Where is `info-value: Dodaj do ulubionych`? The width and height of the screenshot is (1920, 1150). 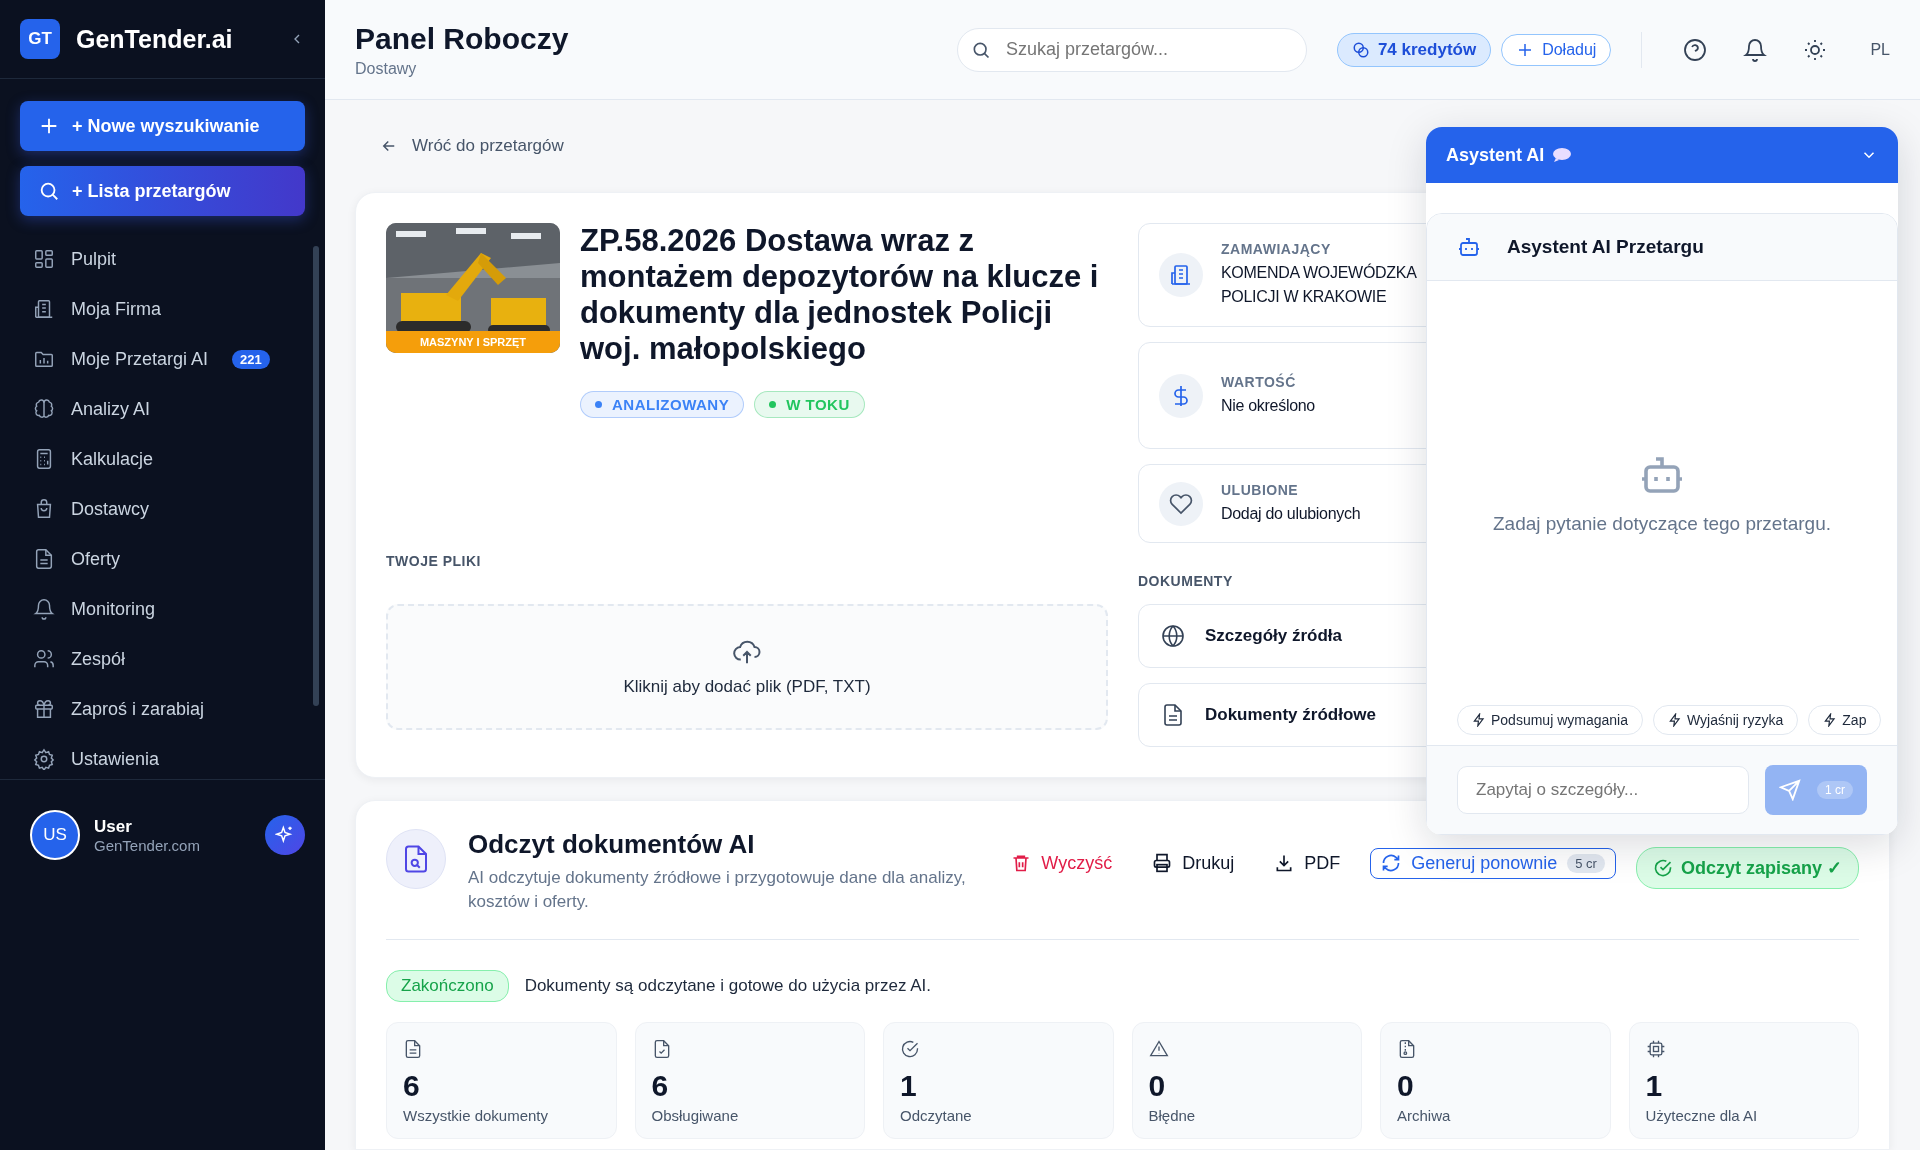
info-value: Dodaj do ulubionych is located at coordinates (1291, 513).